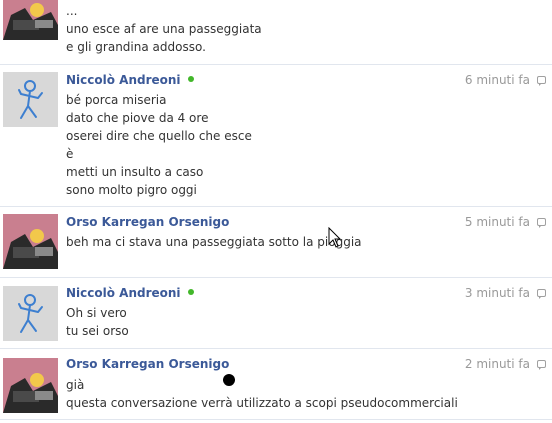  What do you see at coordinates (131, 190) in the screenshot?
I see `message-line: sono molto pigro oggi` at bounding box center [131, 190].